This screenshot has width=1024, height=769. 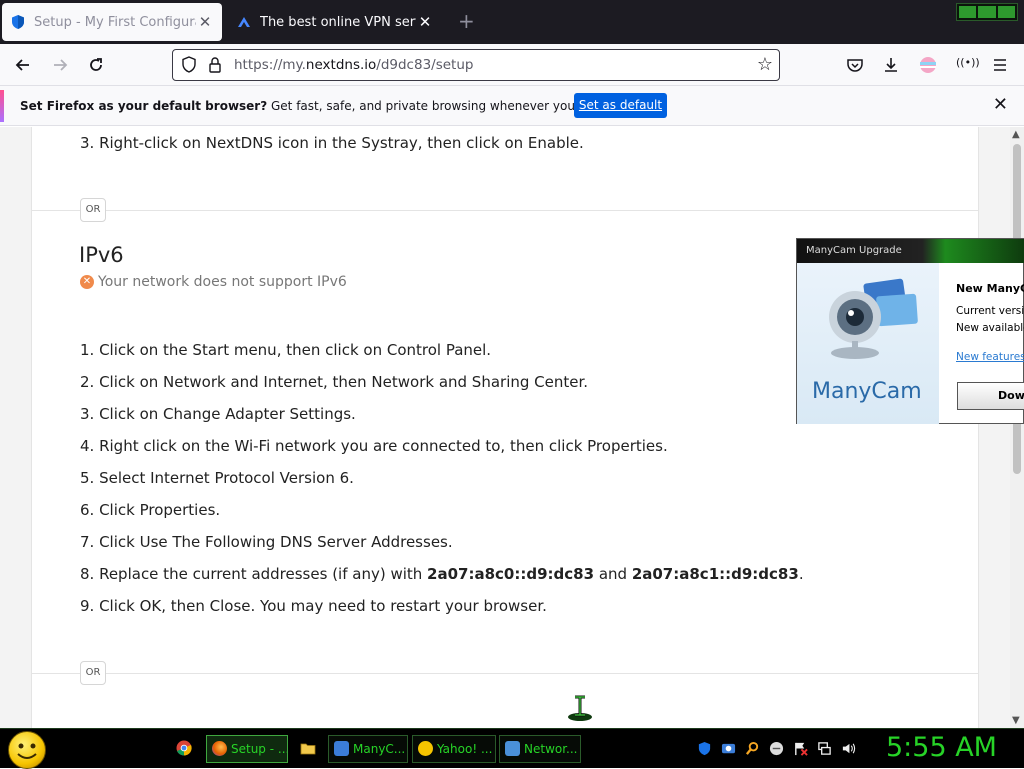 What do you see at coordinates (341, 748) in the screenshot?
I see `manycam-icon` at bounding box center [341, 748].